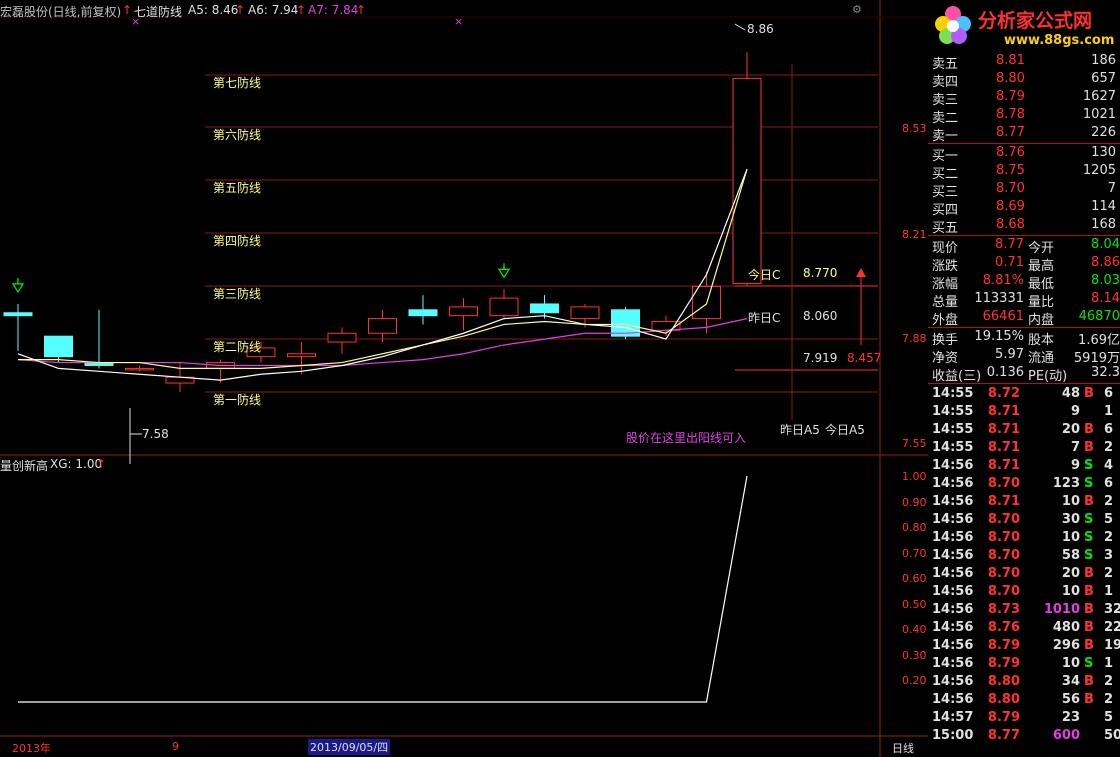 The width and height of the screenshot is (1120, 757). What do you see at coordinates (1109, 429) in the screenshot?
I see `tick-count: 6` at bounding box center [1109, 429].